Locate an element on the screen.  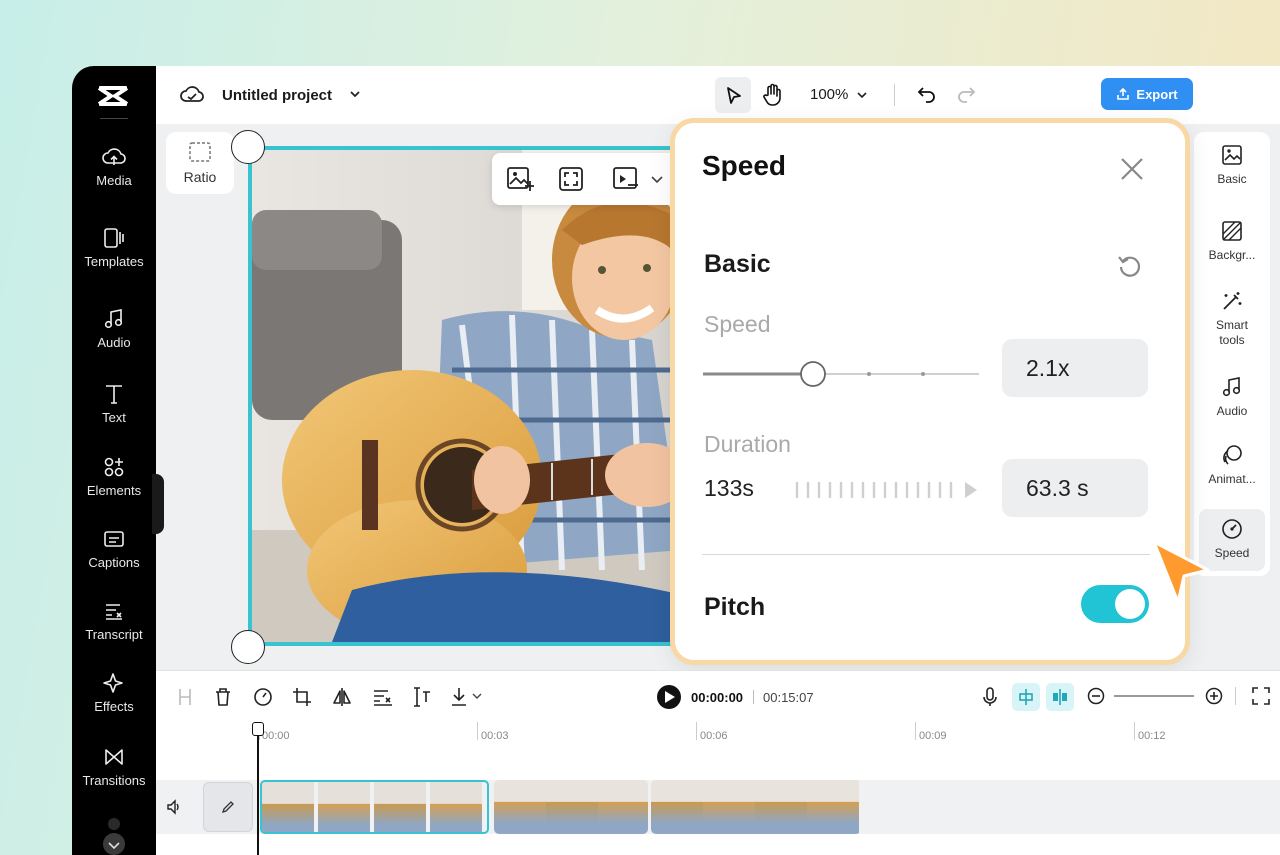
right-item-label: Audio is located at coordinates (1232, 411).